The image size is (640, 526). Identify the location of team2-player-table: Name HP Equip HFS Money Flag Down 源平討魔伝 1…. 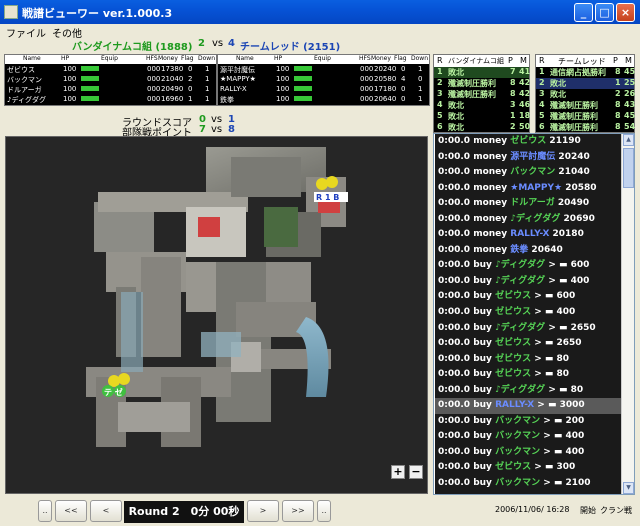
(323, 80).